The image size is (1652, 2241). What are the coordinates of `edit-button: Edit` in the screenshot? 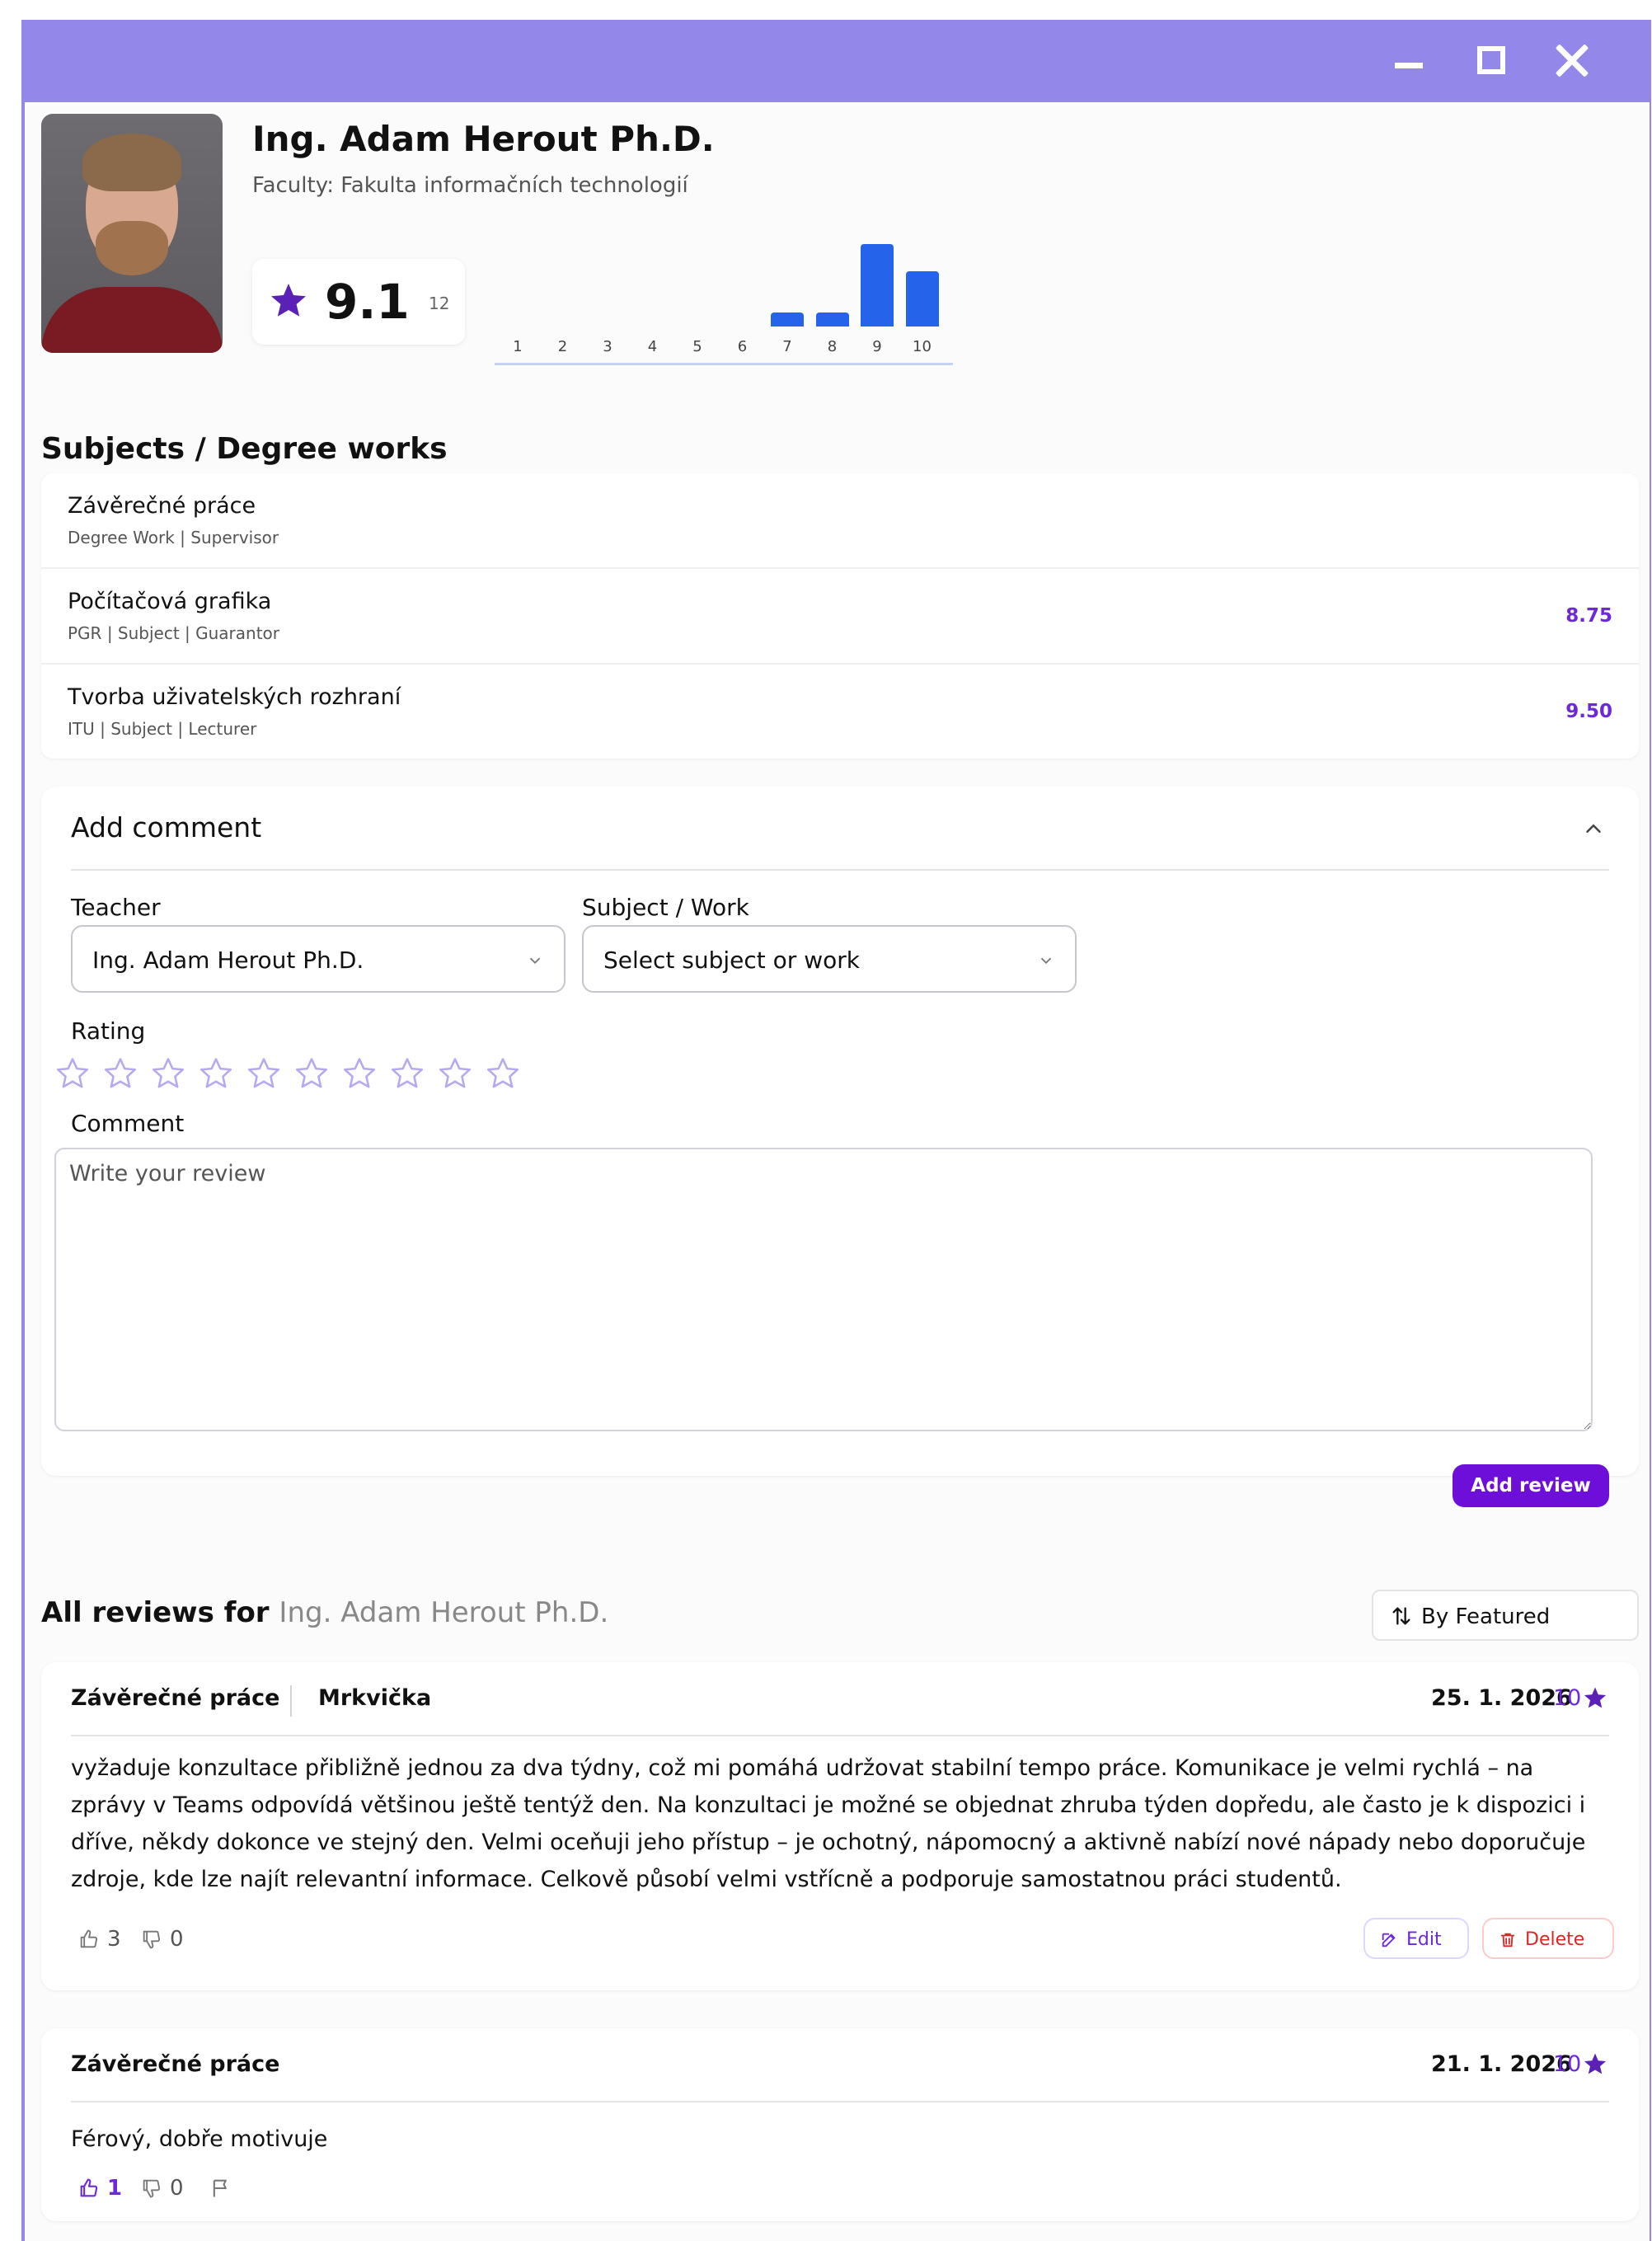 It's located at (1416, 1938).